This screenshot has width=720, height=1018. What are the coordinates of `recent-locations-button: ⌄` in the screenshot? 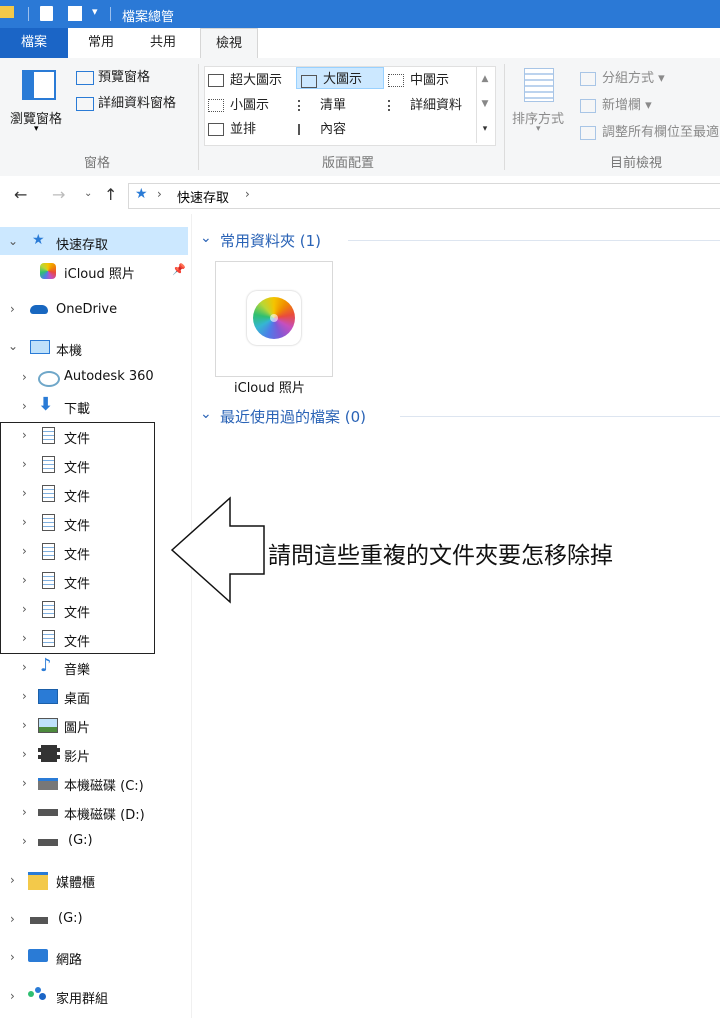 It's located at (88, 193).